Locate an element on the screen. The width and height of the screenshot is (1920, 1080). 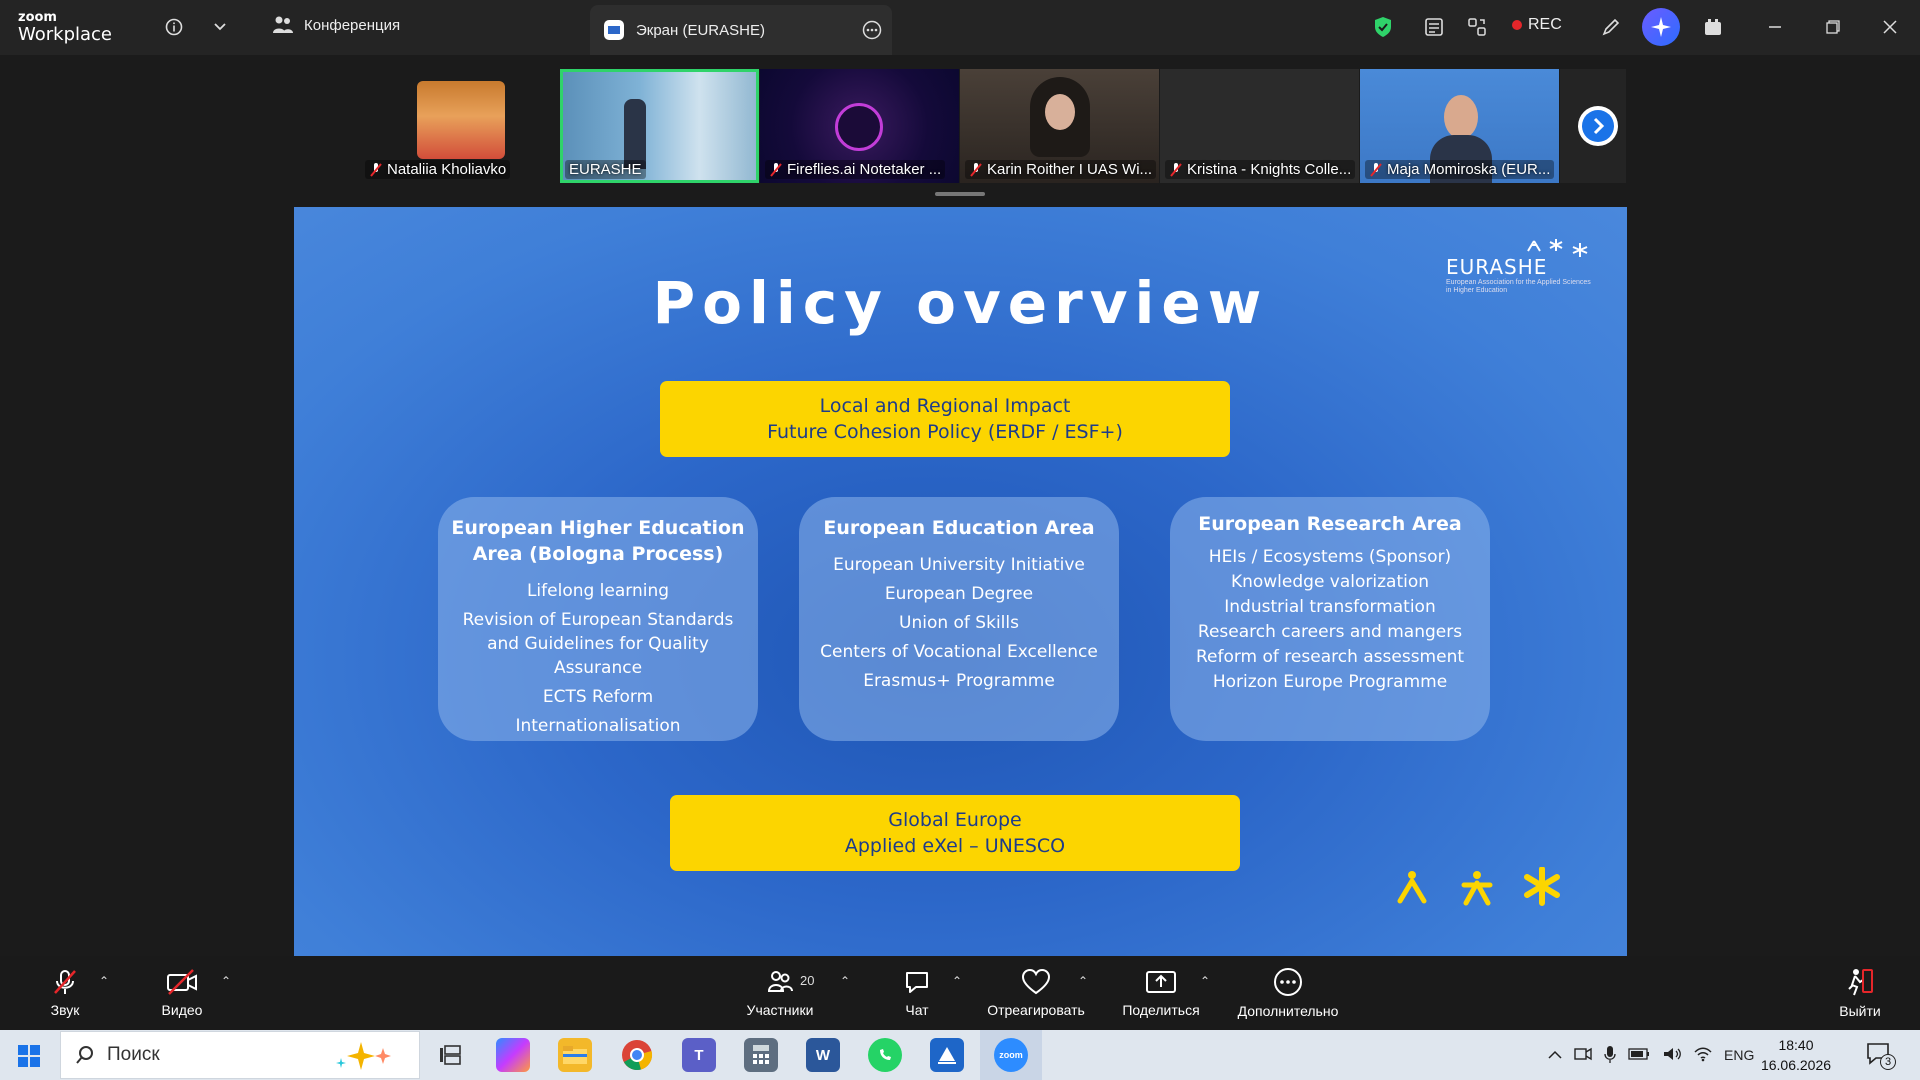
participants-button: Участники is located at coordinates (780, 993).